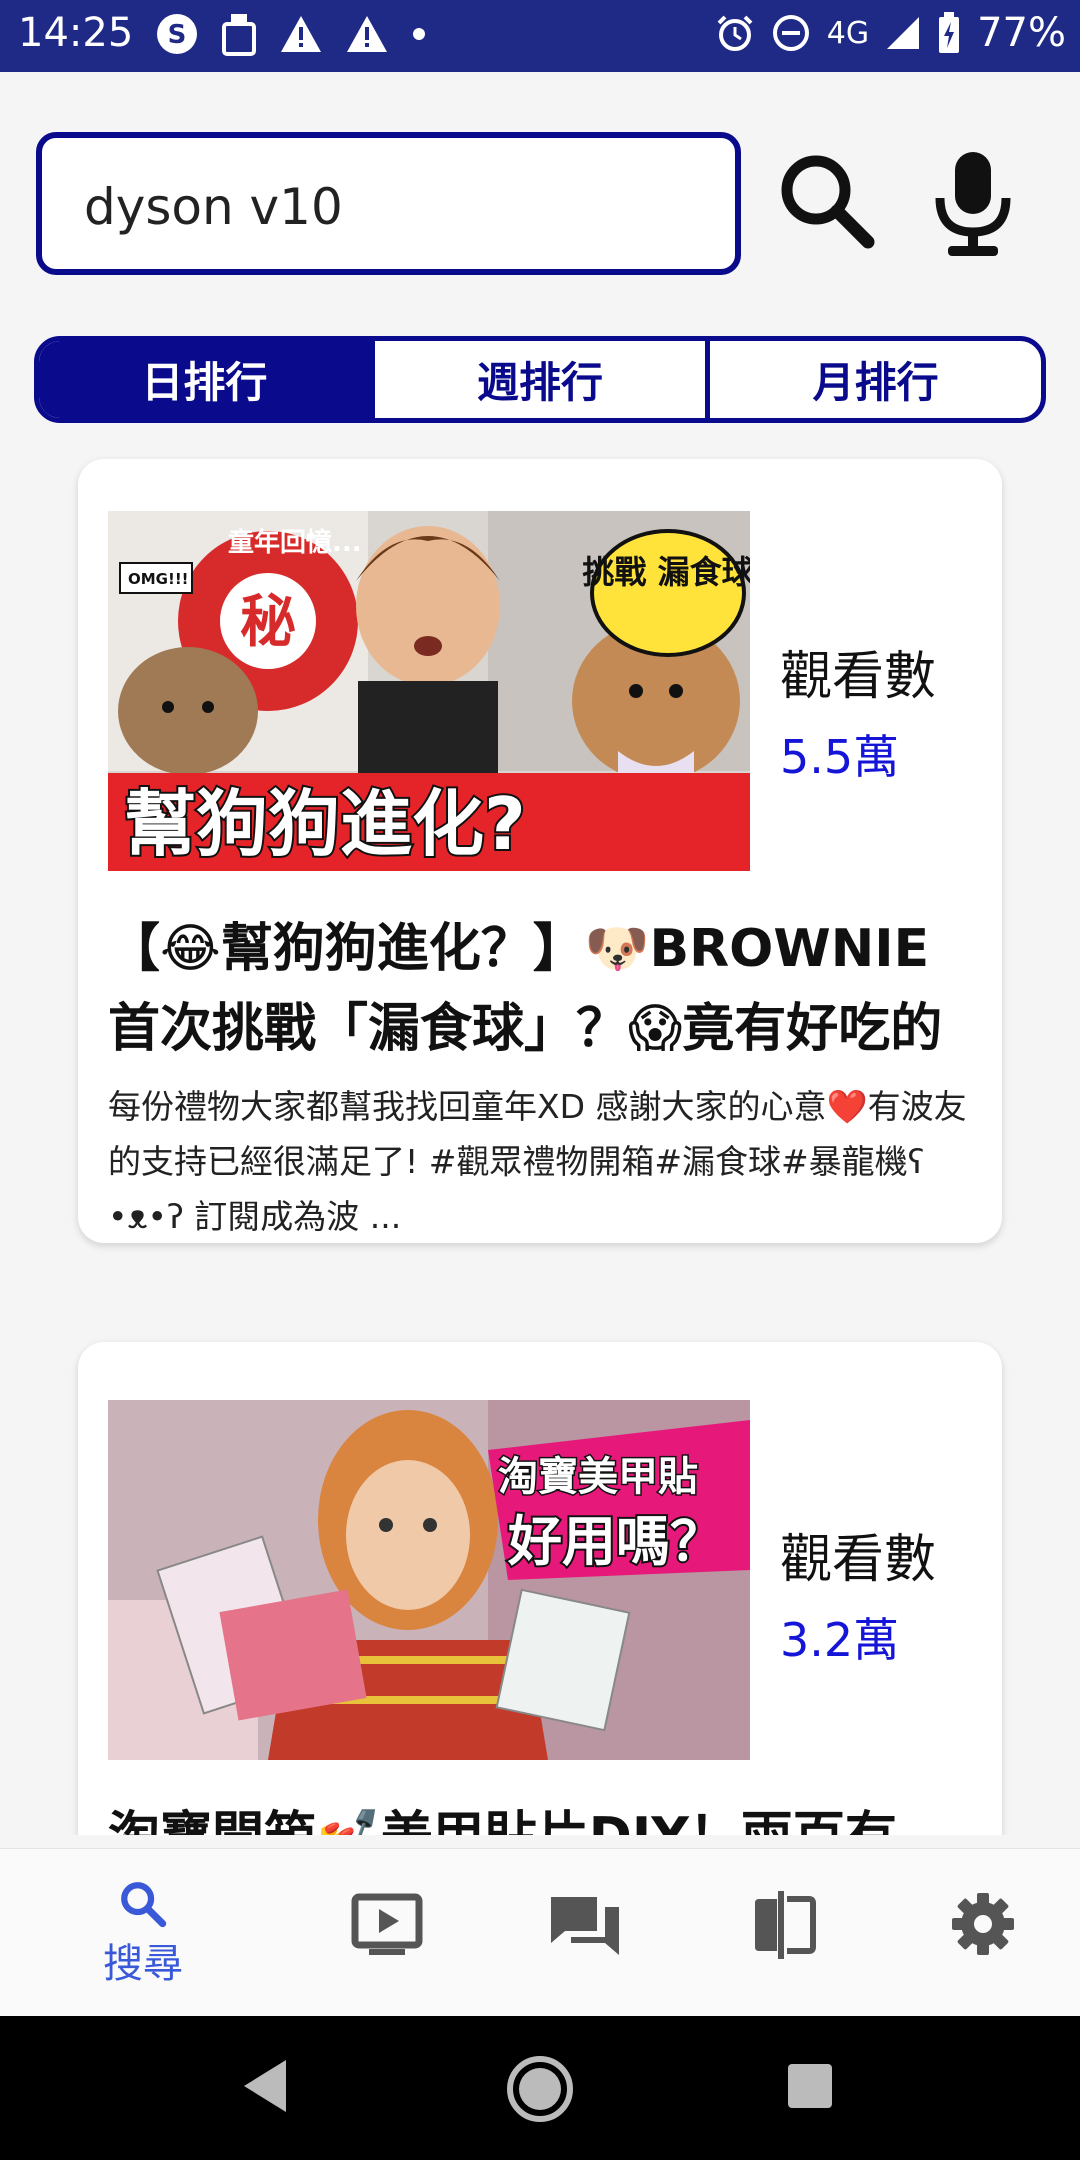 The width and height of the screenshot is (1080, 2160). I want to click on status-time: 14:25, so click(76, 33).